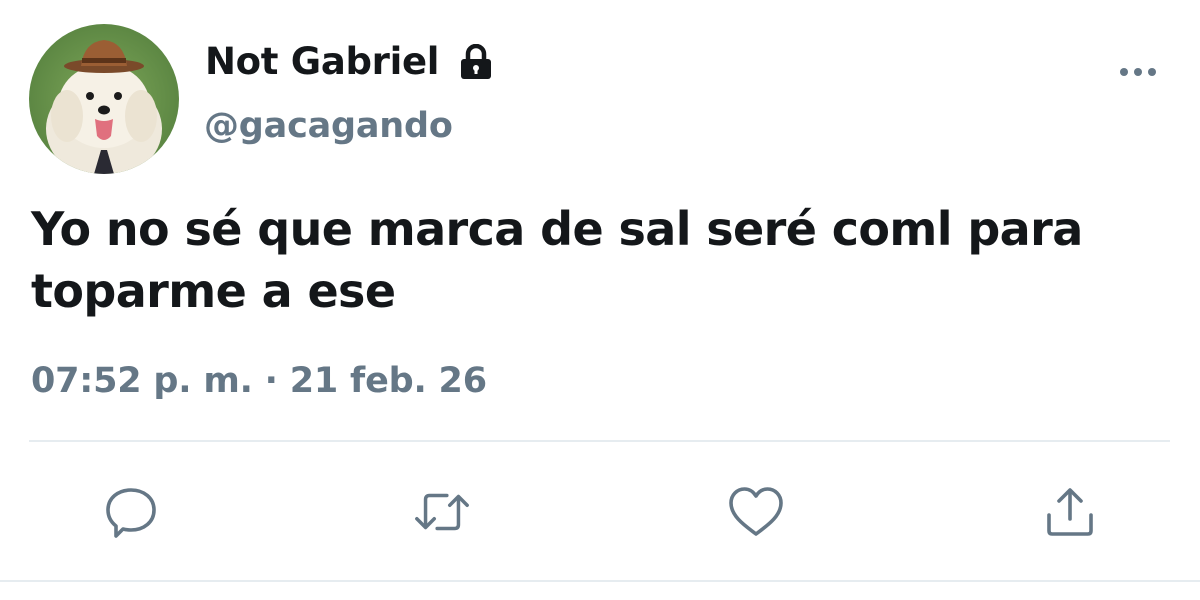 This screenshot has height=600, width=1200. I want to click on avatar-image, so click(104, 99).